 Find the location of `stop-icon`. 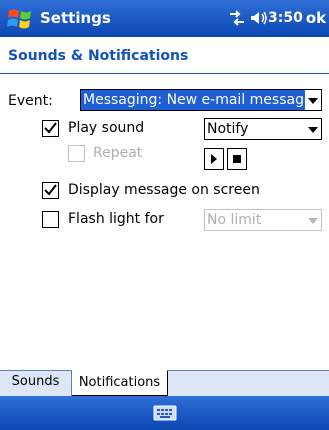

stop-icon is located at coordinates (237, 159).